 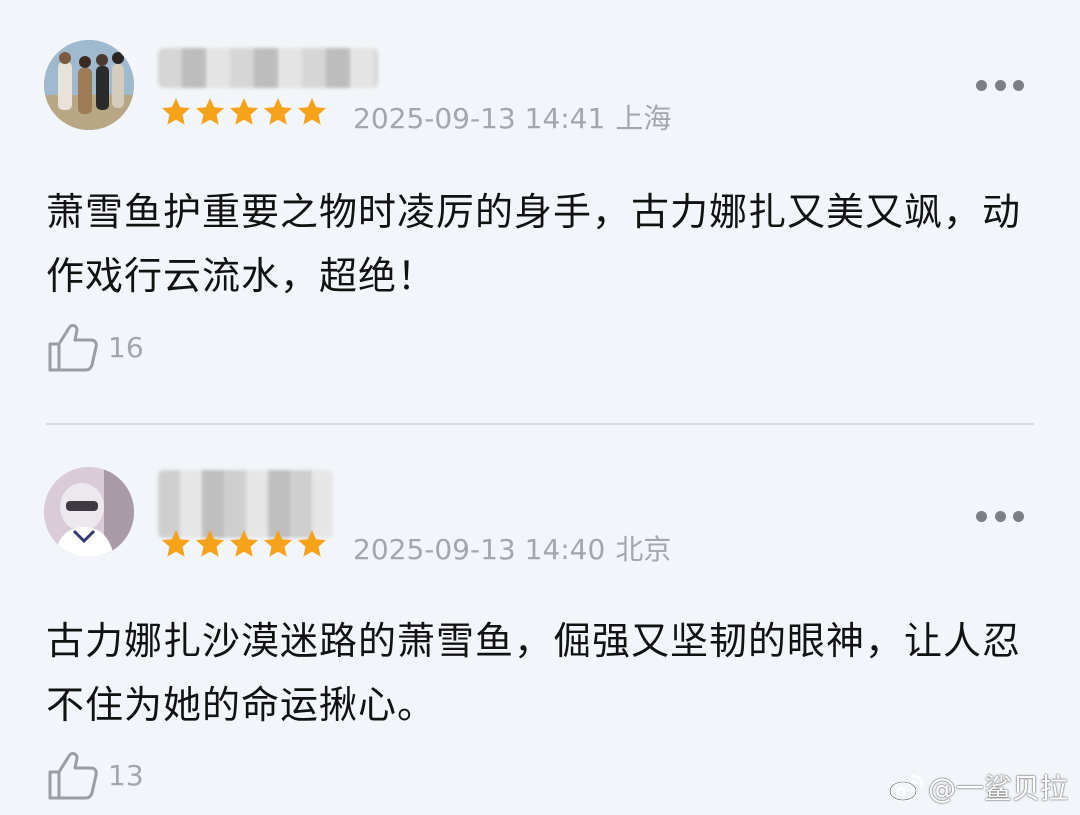 I want to click on watermark-text: @一鲨贝拉, so click(x=997, y=788).